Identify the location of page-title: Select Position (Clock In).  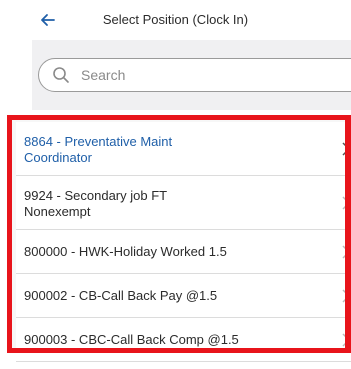
(175, 19).